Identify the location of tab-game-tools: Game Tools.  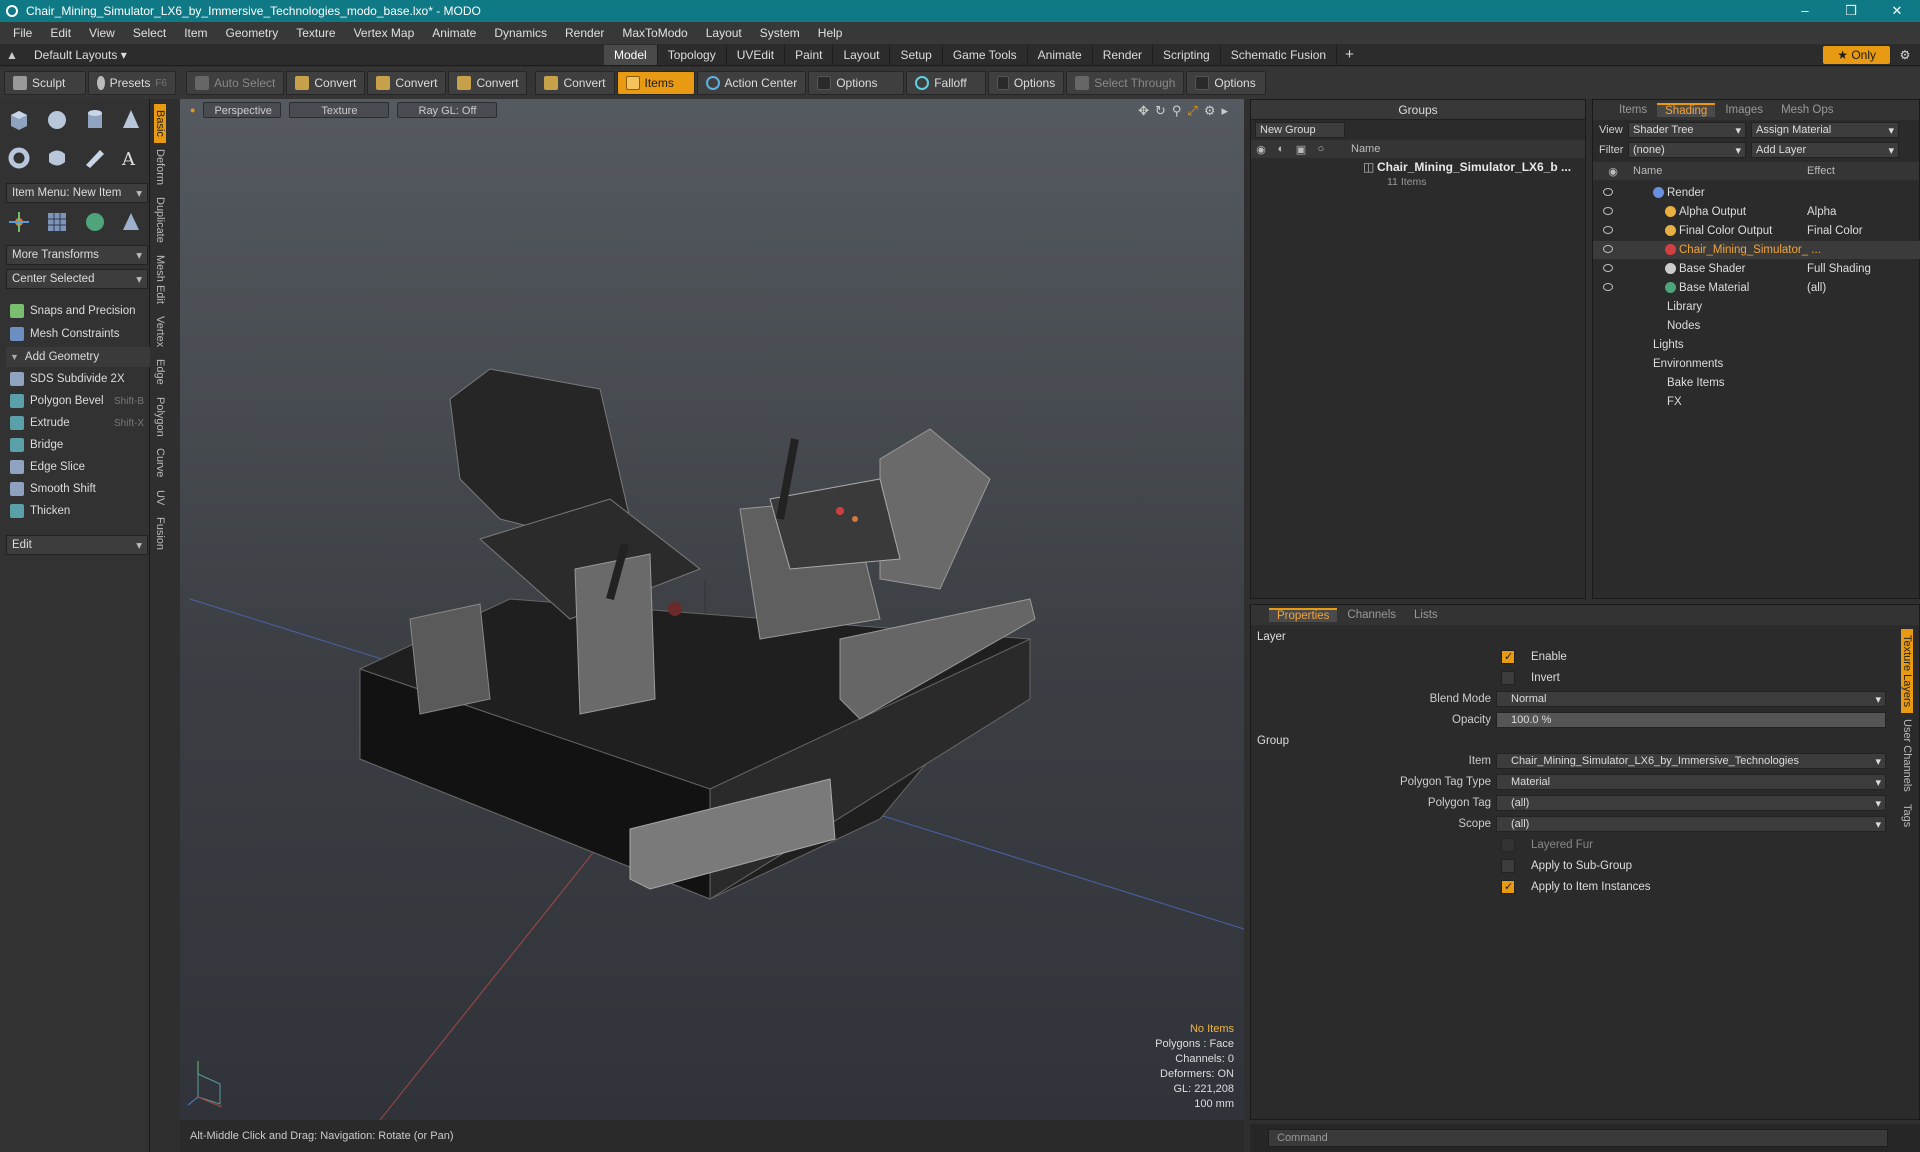
(985, 54).